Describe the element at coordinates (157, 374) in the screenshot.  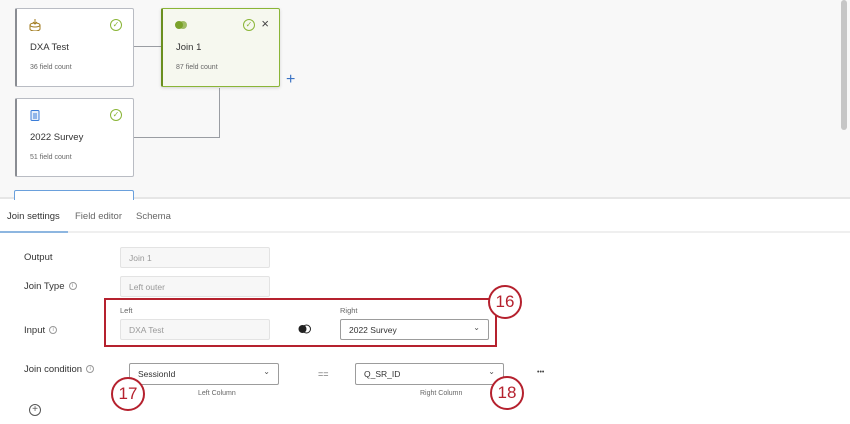
I see `left-column-value: SessionId` at that location.